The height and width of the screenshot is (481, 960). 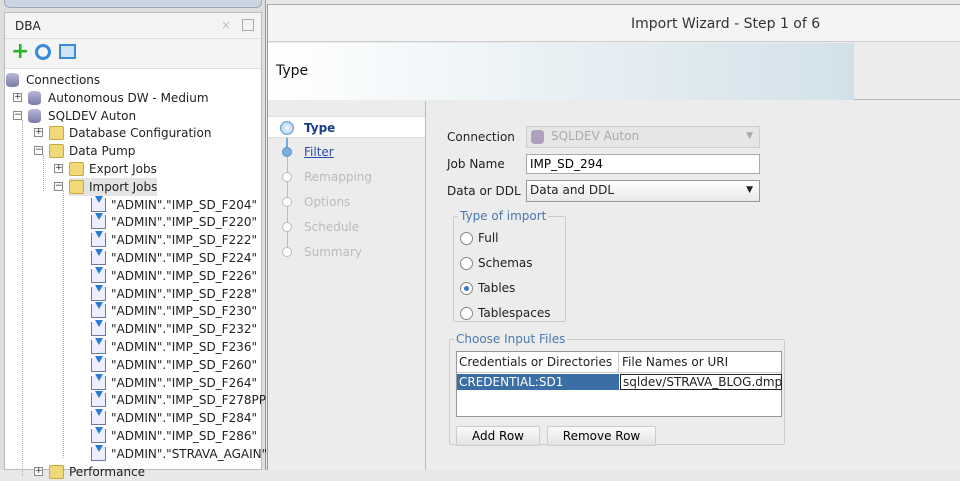 What do you see at coordinates (538, 382) in the screenshot?
I see `credential-cell: CREDENTIAL:SD1` at bounding box center [538, 382].